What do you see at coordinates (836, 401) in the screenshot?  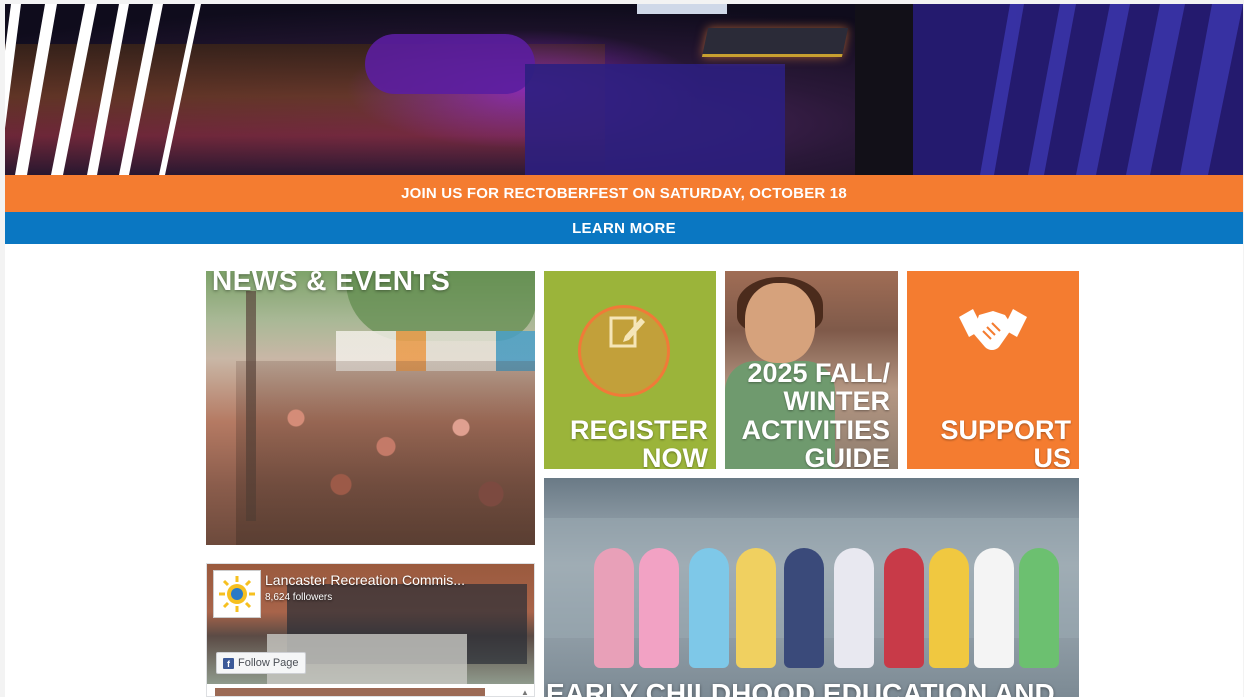 I see `guide-label-line2: WINTER` at bounding box center [836, 401].